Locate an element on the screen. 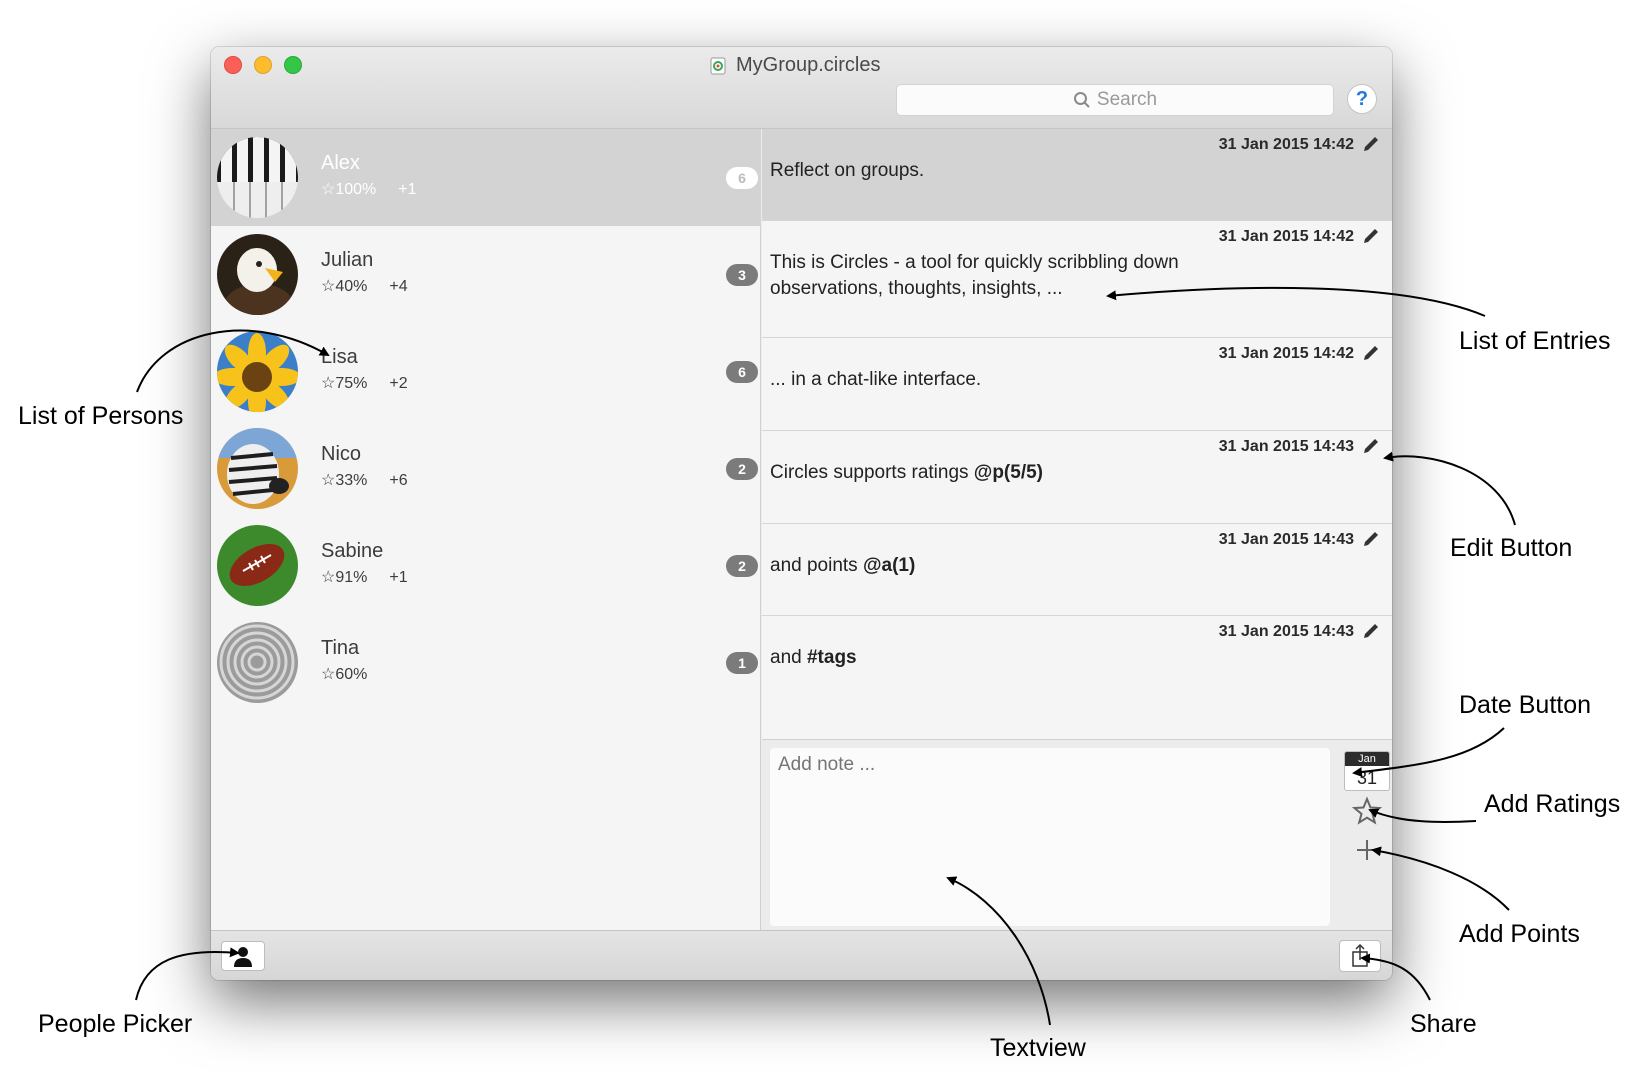  callout-people-picker: People Picker is located at coordinates (115, 1024).